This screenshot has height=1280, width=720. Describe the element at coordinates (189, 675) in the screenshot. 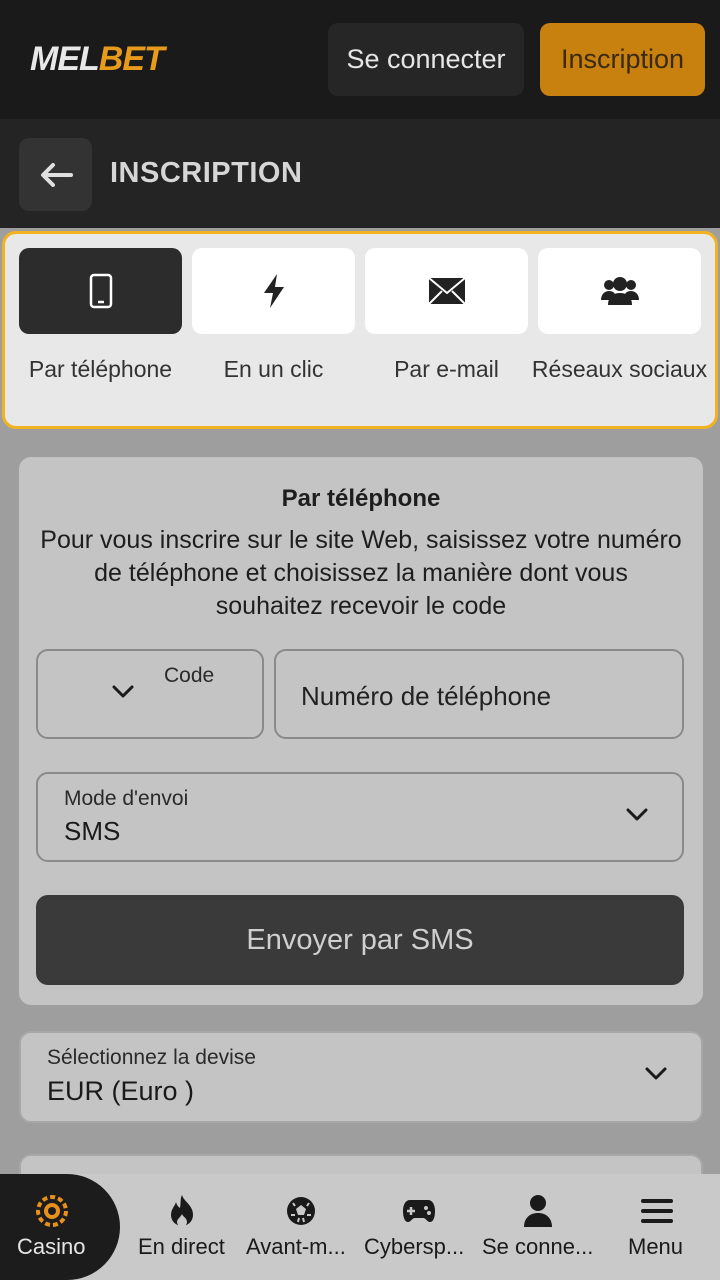

I see `code-label: Code` at that location.